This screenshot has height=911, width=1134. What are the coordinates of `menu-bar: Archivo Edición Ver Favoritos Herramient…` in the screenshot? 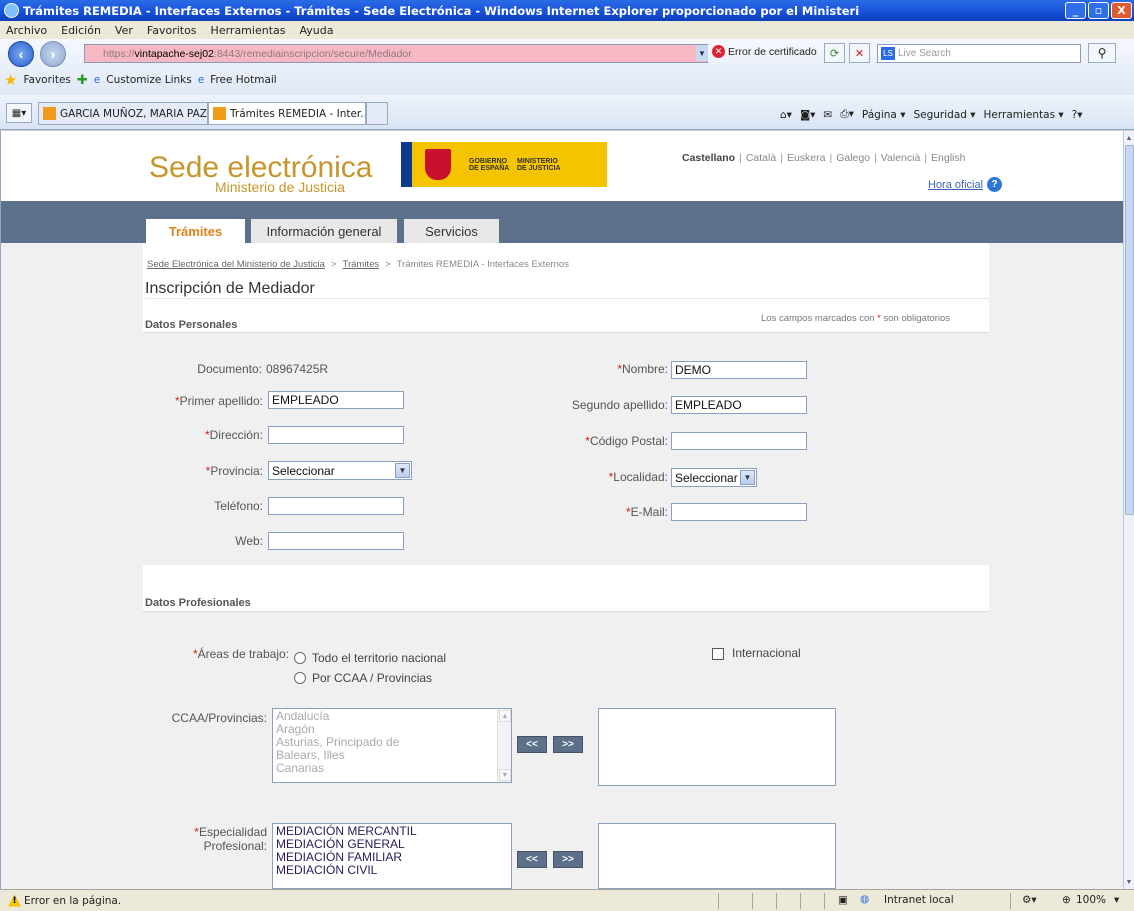 It's located at (567, 30).